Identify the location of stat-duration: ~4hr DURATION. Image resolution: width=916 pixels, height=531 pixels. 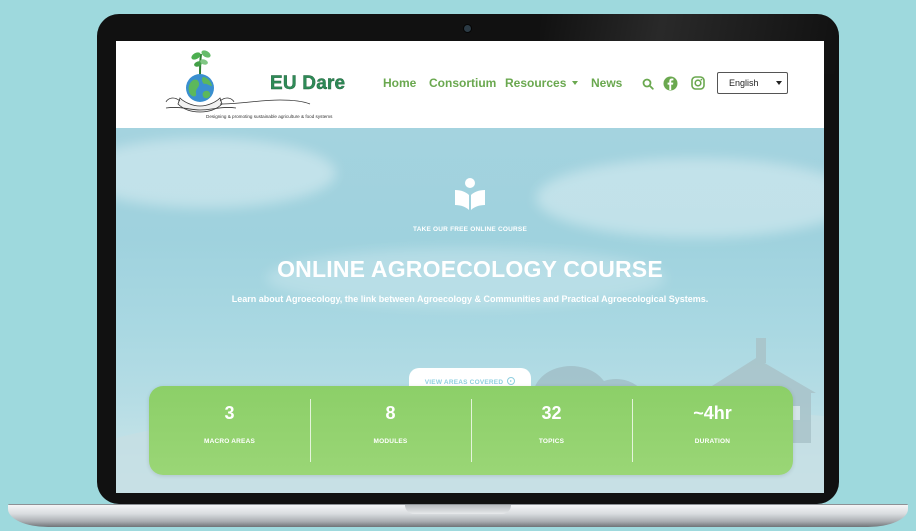
(712, 430).